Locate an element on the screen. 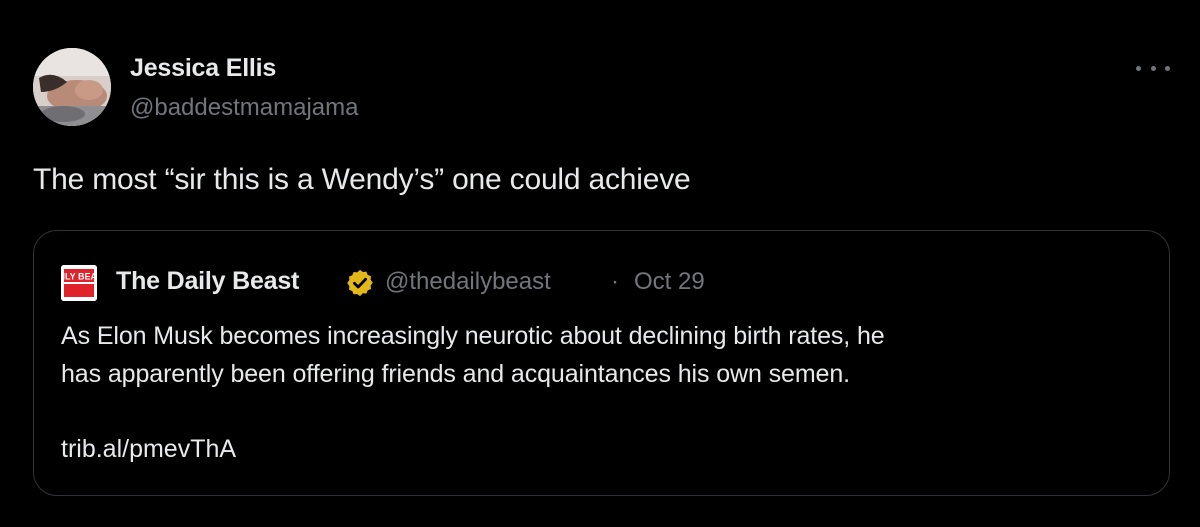 This screenshot has width=1200, height=527. quote-author-handle: @thedailybeast is located at coordinates (468, 282).